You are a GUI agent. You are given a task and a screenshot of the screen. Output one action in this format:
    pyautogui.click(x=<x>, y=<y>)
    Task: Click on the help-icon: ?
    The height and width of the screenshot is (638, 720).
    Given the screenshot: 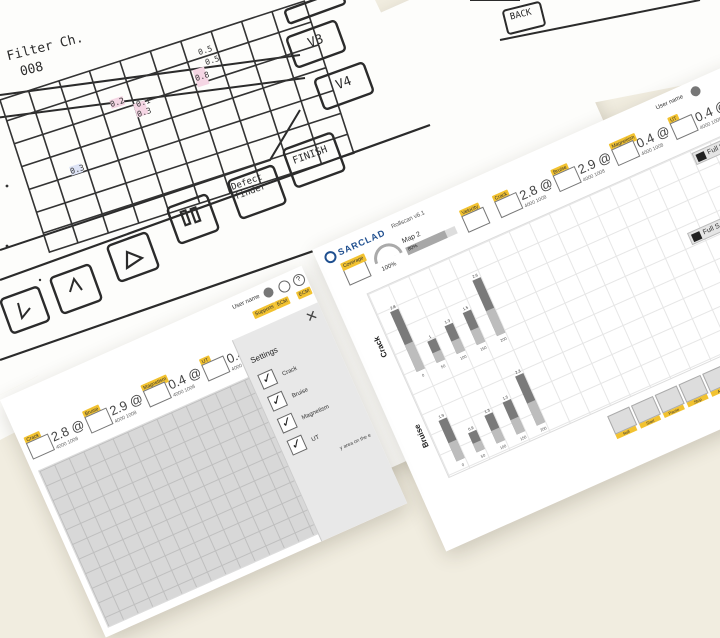 What is the action you would take?
    pyautogui.click(x=299, y=280)
    